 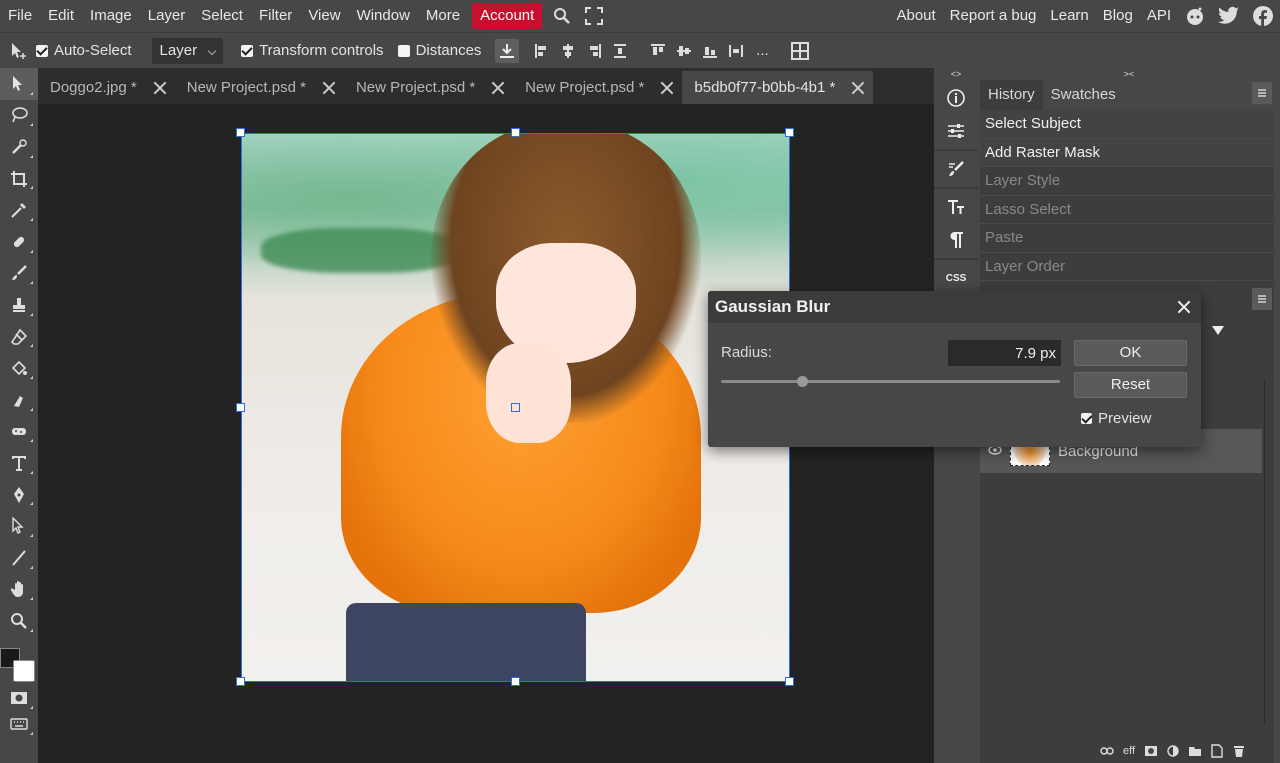 I want to click on folder-icon, so click(x=1195, y=751).